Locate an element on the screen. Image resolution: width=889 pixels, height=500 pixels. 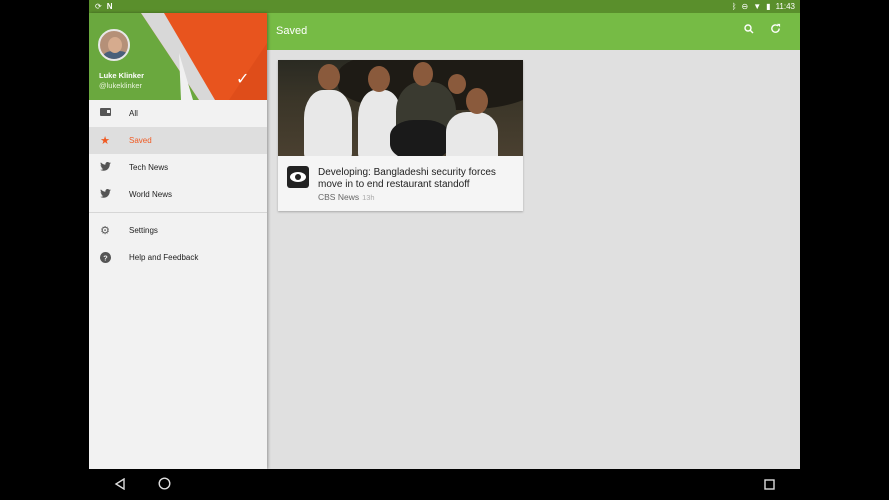
page-title: Saved is located at coordinates (292, 31).